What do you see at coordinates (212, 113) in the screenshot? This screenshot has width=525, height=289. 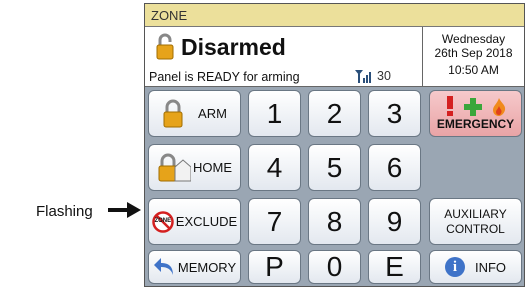 I see `arm-label: ARM` at bounding box center [212, 113].